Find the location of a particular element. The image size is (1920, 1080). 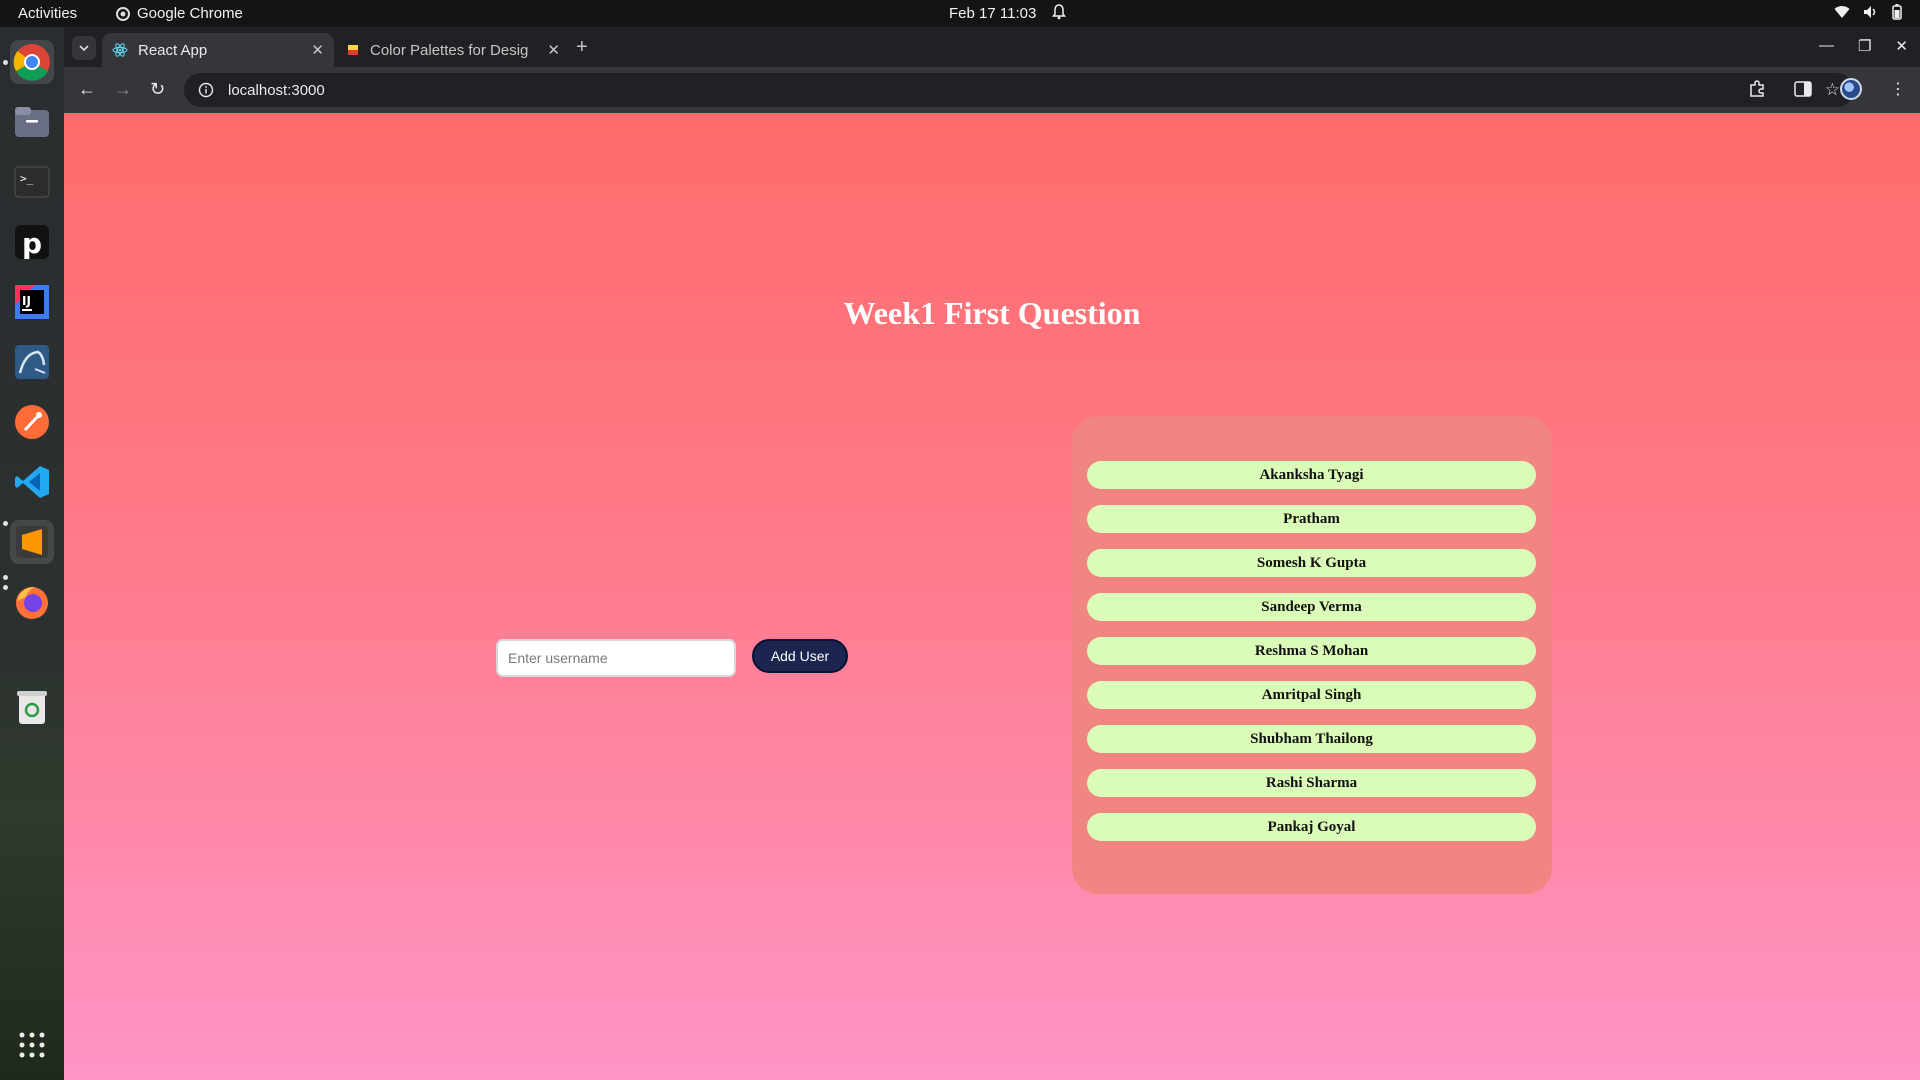

chrome-small-icon is located at coordinates (123, 13).